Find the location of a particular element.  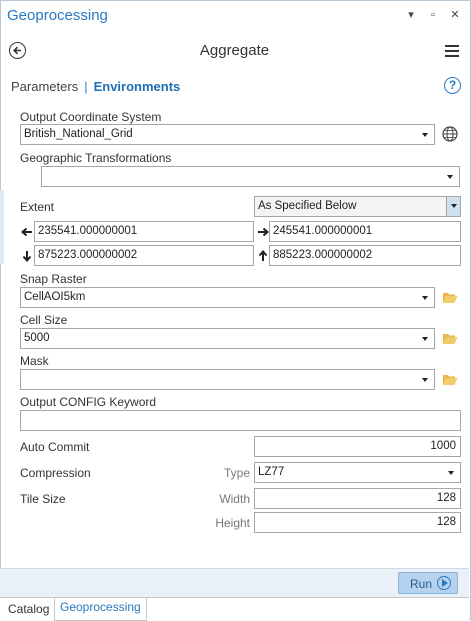

help-icon: ? is located at coordinates (452, 85).